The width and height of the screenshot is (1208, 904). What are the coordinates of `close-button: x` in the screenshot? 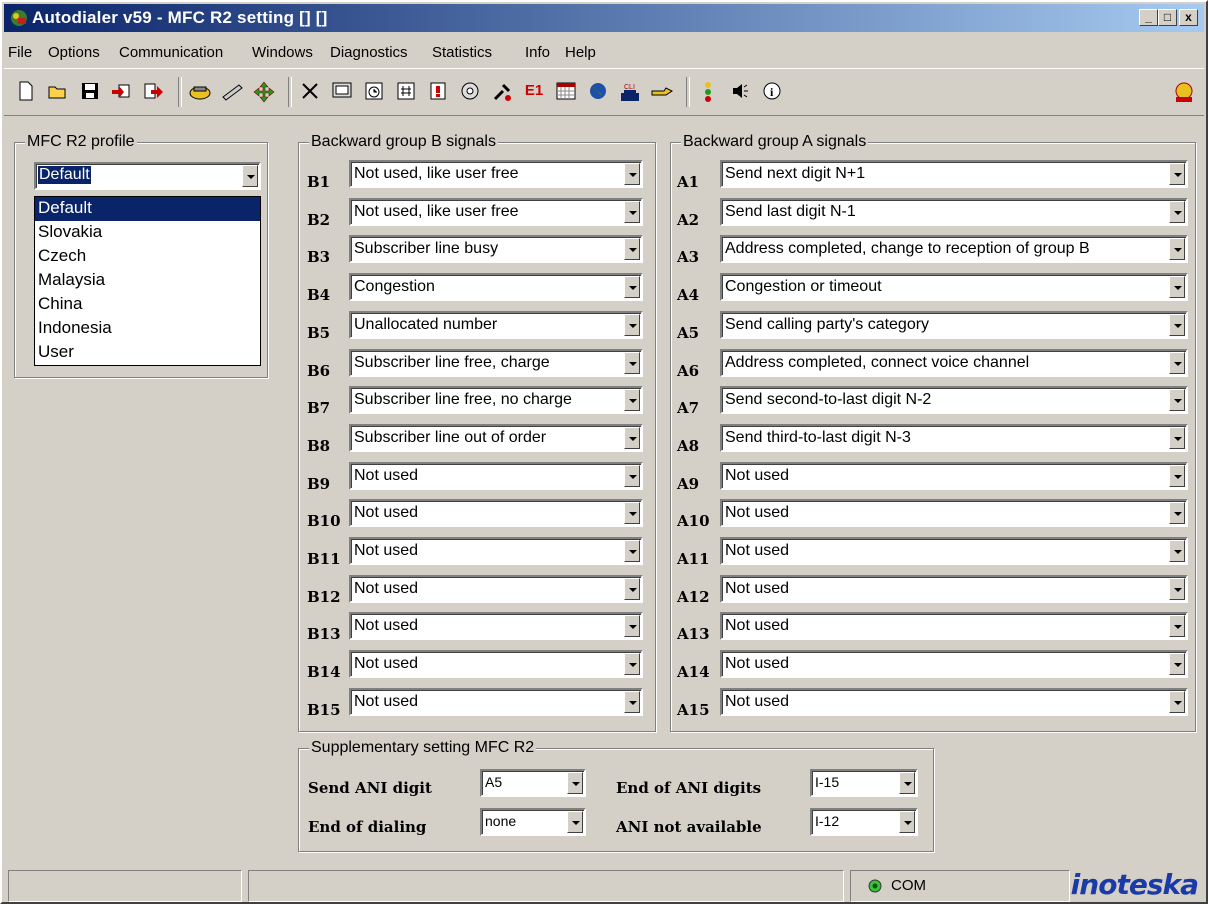 It's located at (1188, 17).